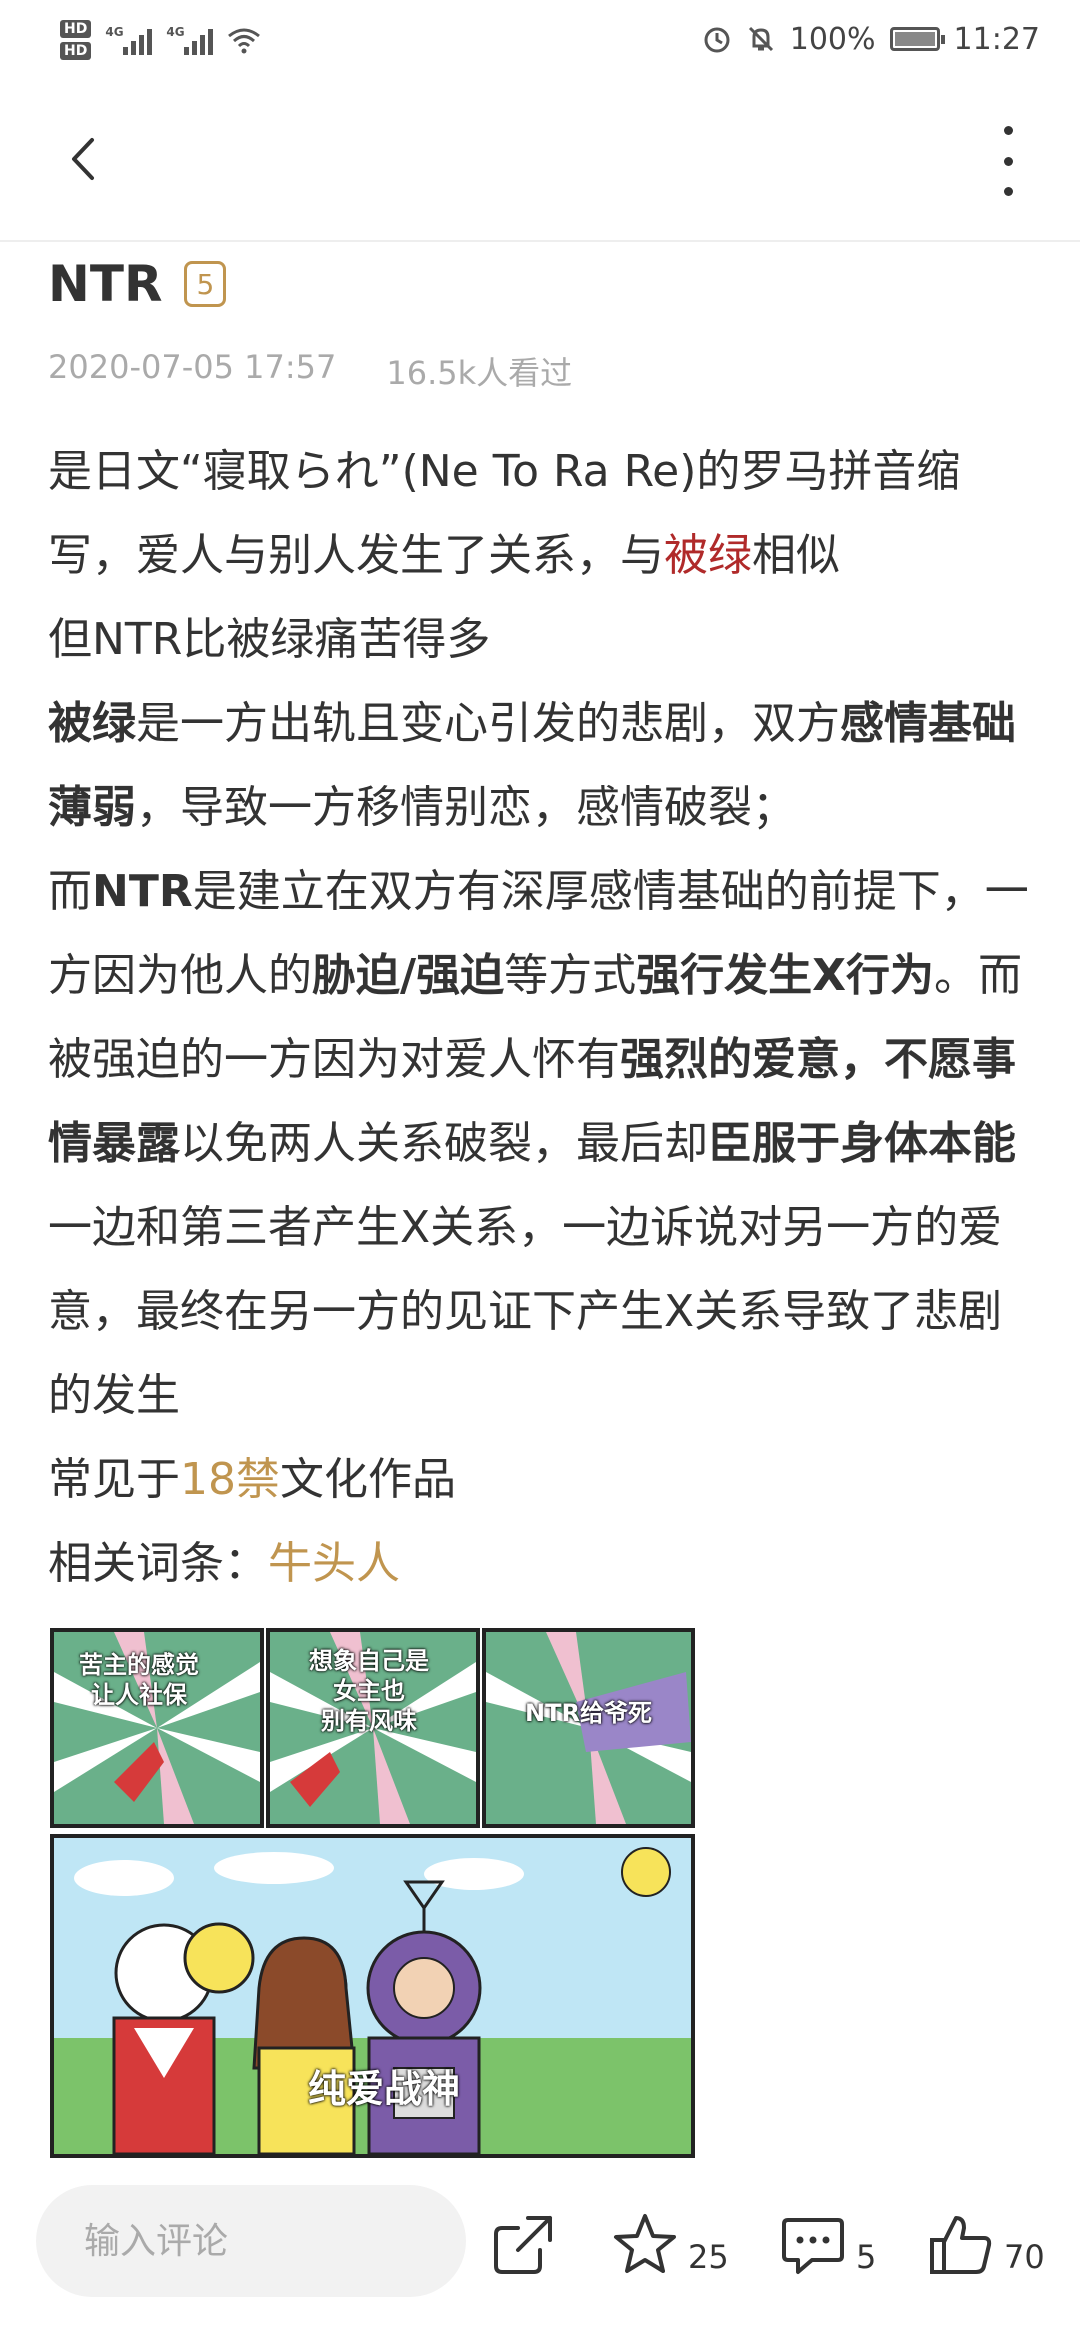 This screenshot has width=1080, height=2340. Describe the element at coordinates (717, 40) in the screenshot. I see `alarm-icon` at that location.